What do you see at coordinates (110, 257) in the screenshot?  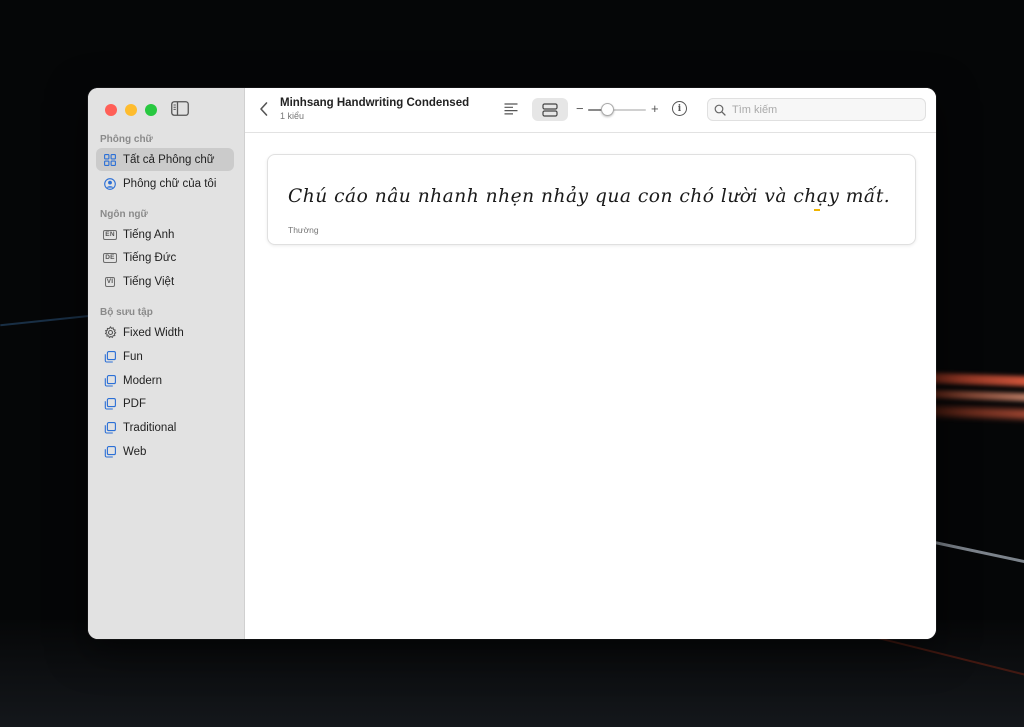 I see `language-badge-icon: DE` at bounding box center [110, 257].